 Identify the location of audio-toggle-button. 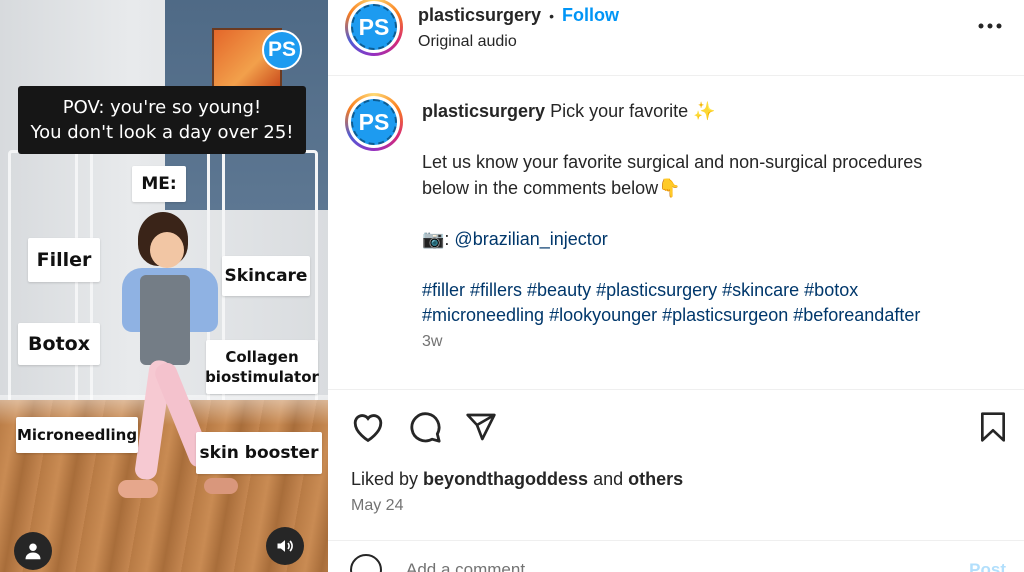
(285, 546).